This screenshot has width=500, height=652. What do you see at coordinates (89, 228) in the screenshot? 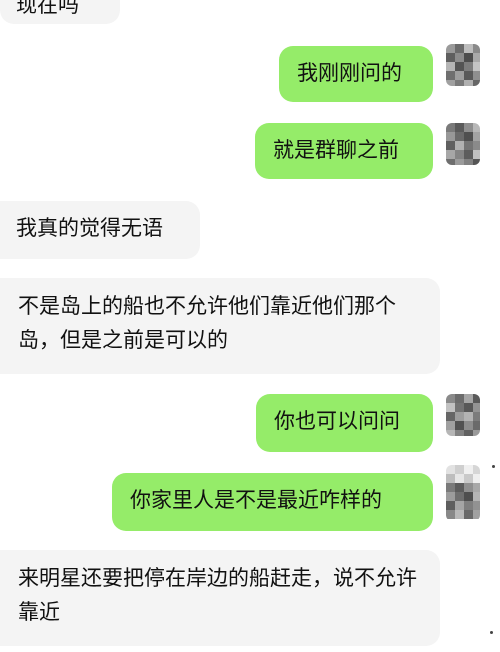
I see `message-text: 我真的觉得无语` at bounding box center [89, 228].